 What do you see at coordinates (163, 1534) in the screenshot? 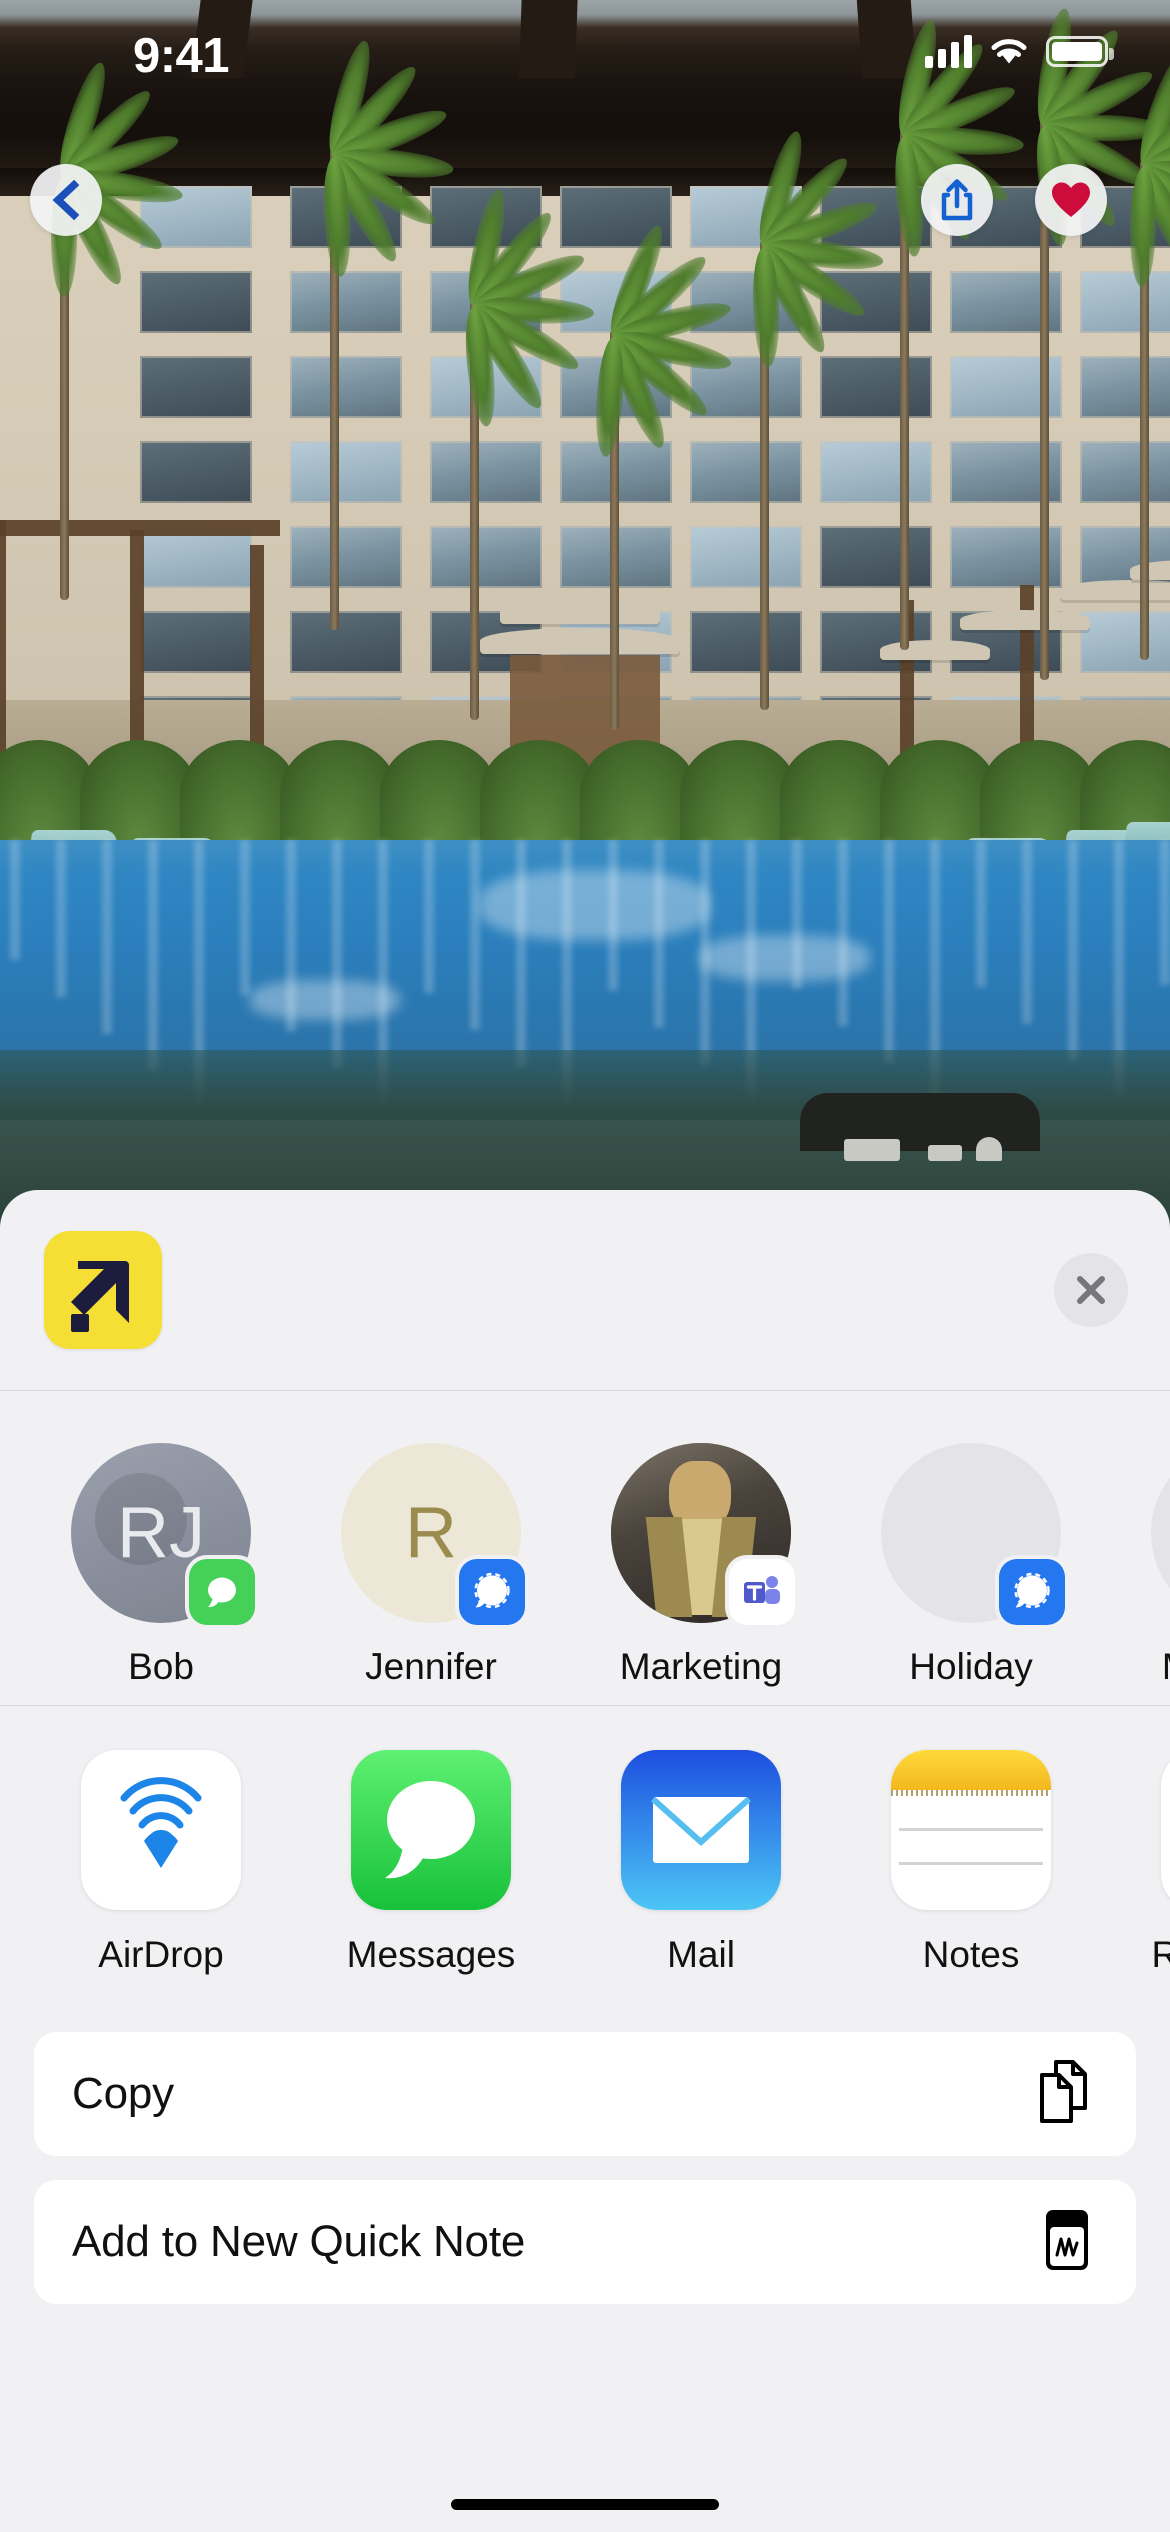
I see `avatar: RJ` at bounding box center [163, 1534].